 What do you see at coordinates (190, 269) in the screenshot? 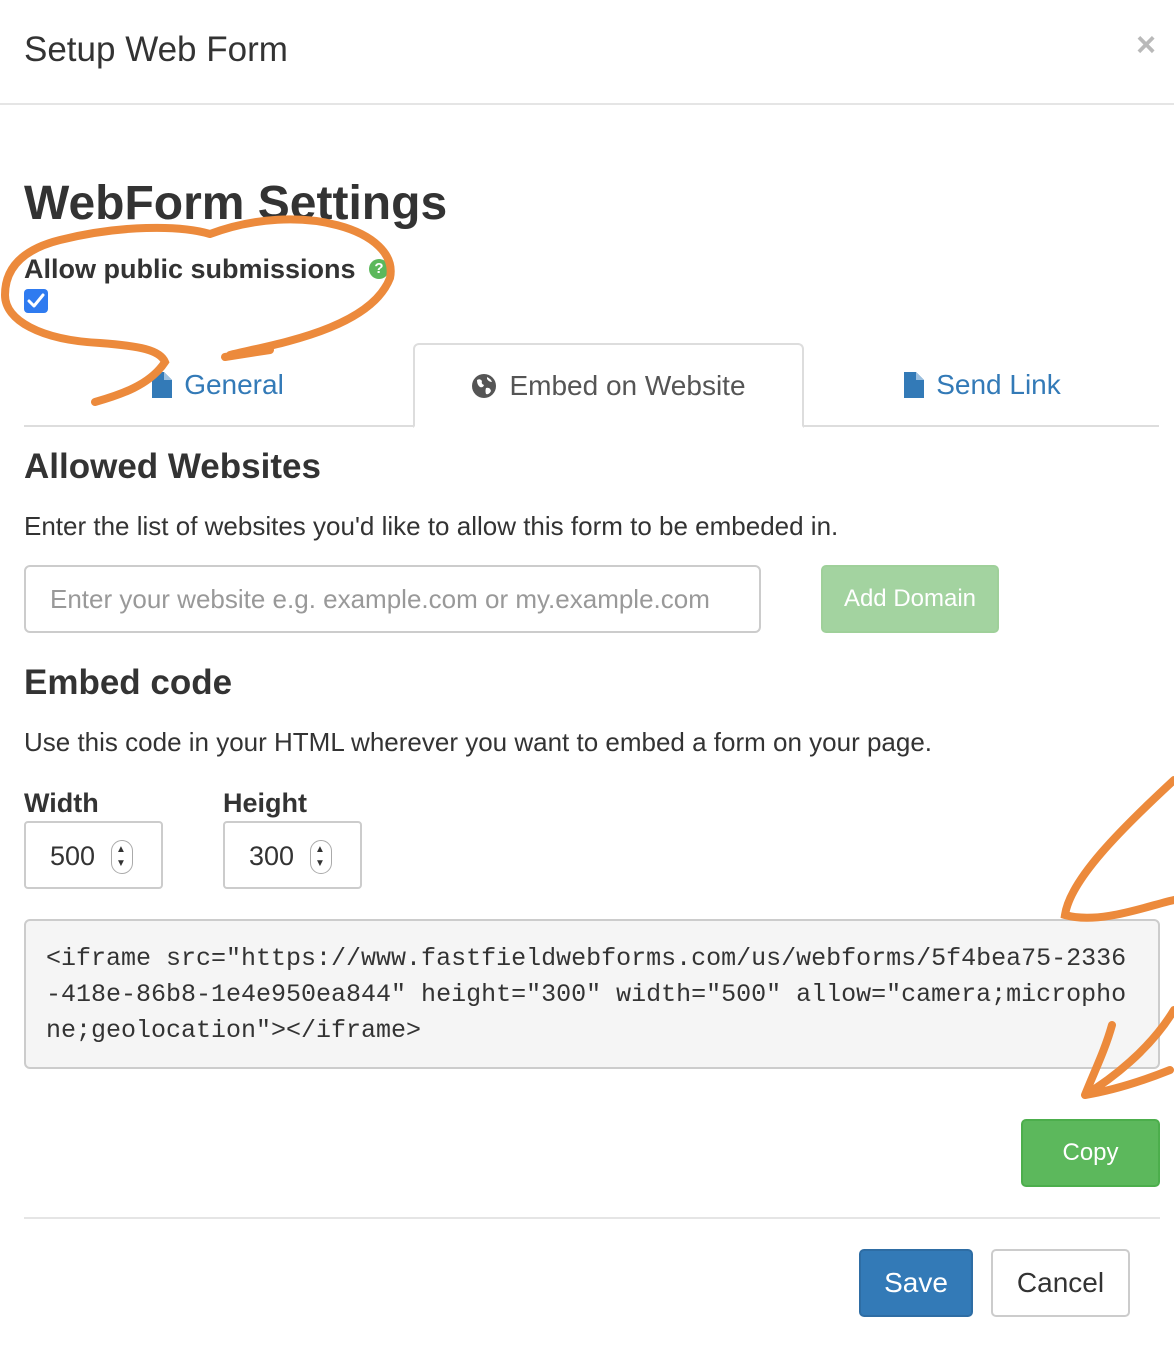
I see `allow-public-label: Allow public submissions` at bounding box center [190, 269].